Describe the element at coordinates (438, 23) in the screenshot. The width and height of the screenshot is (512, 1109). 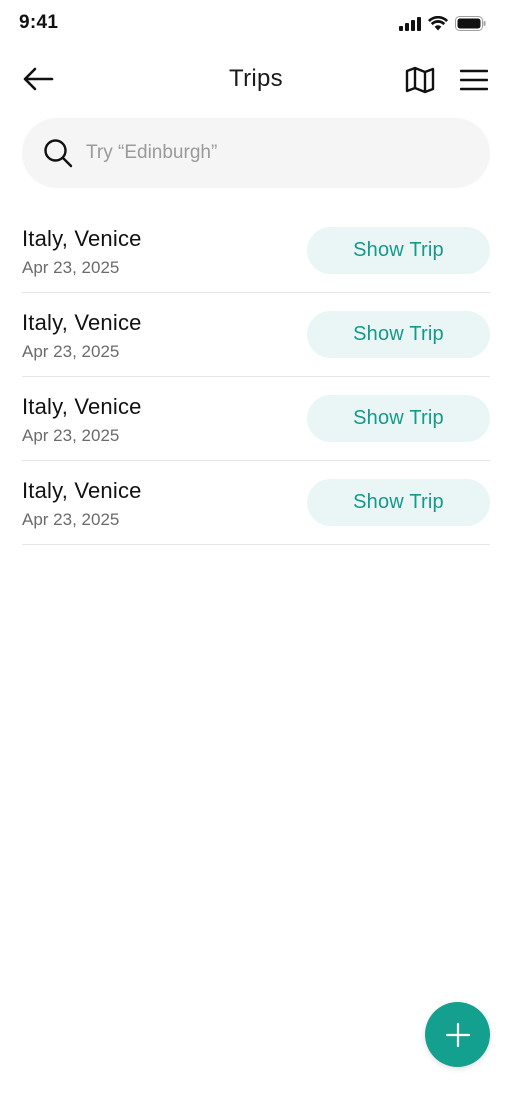
I see `wifi-icon` at that location.